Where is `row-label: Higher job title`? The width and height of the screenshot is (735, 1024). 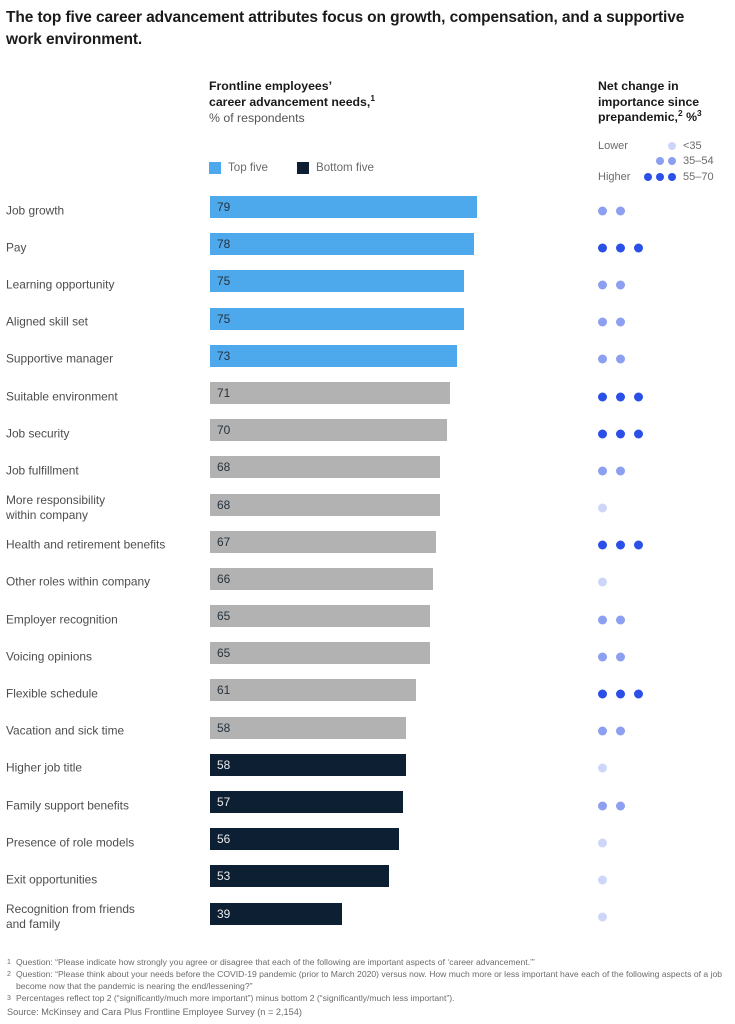 row-label: Higher job title is located at coordinates (44, 767).